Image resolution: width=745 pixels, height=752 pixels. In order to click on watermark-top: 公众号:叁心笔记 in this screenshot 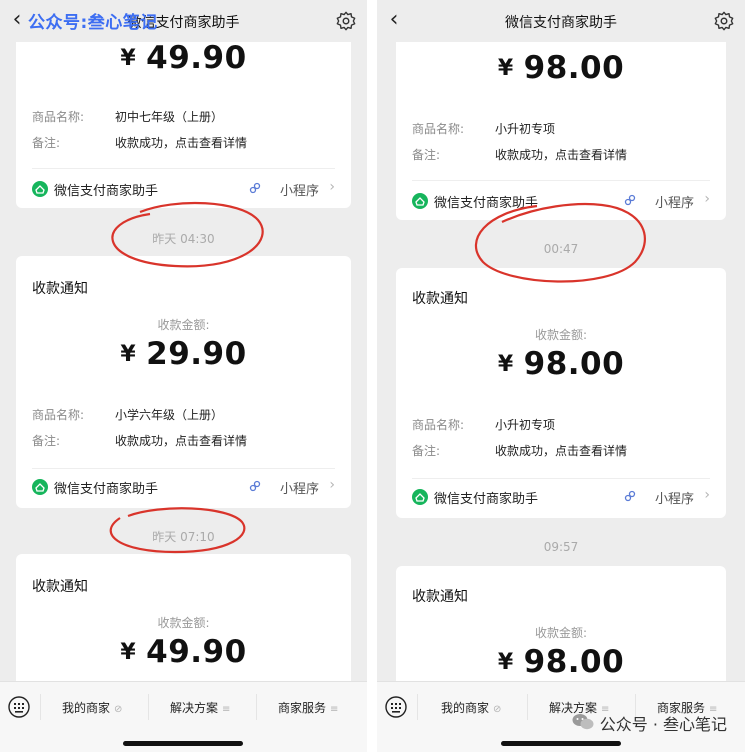, I will do `click(93, 23)`.